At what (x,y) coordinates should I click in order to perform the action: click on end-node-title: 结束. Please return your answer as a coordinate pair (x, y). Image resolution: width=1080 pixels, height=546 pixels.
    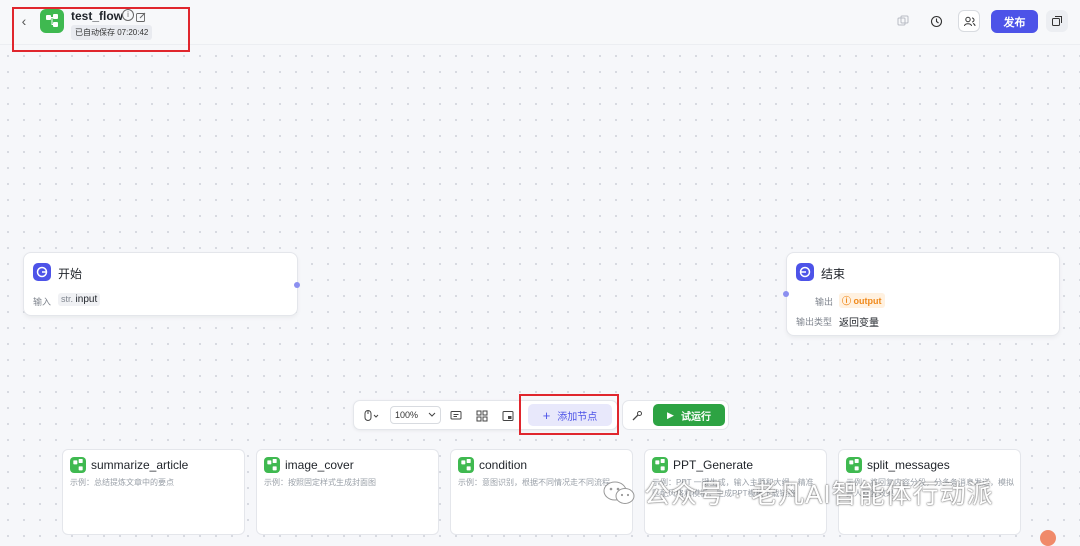
    Looking at the image, I should click on (833, 274).